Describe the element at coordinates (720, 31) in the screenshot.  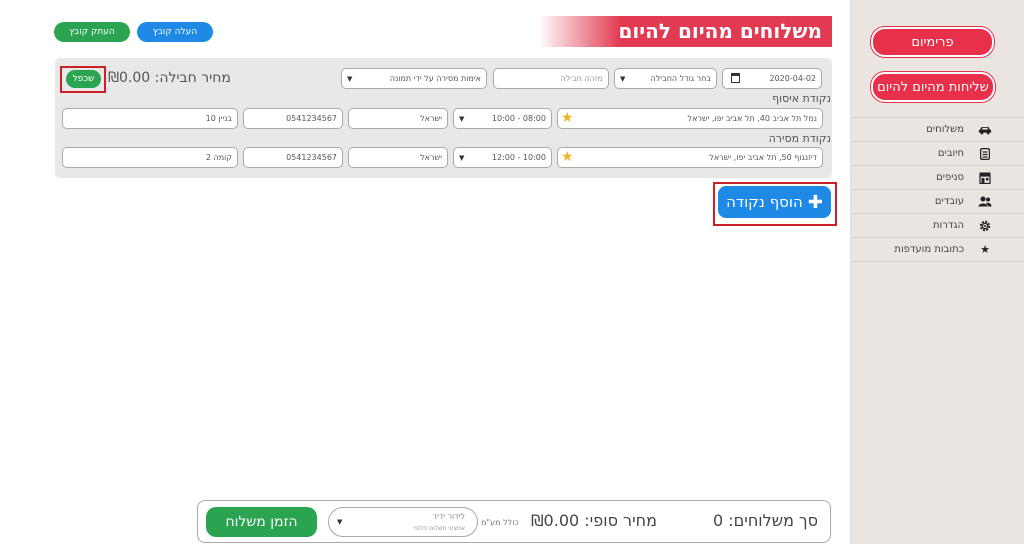
I see `page-title: משלוחים מהיום להיום` at that location.